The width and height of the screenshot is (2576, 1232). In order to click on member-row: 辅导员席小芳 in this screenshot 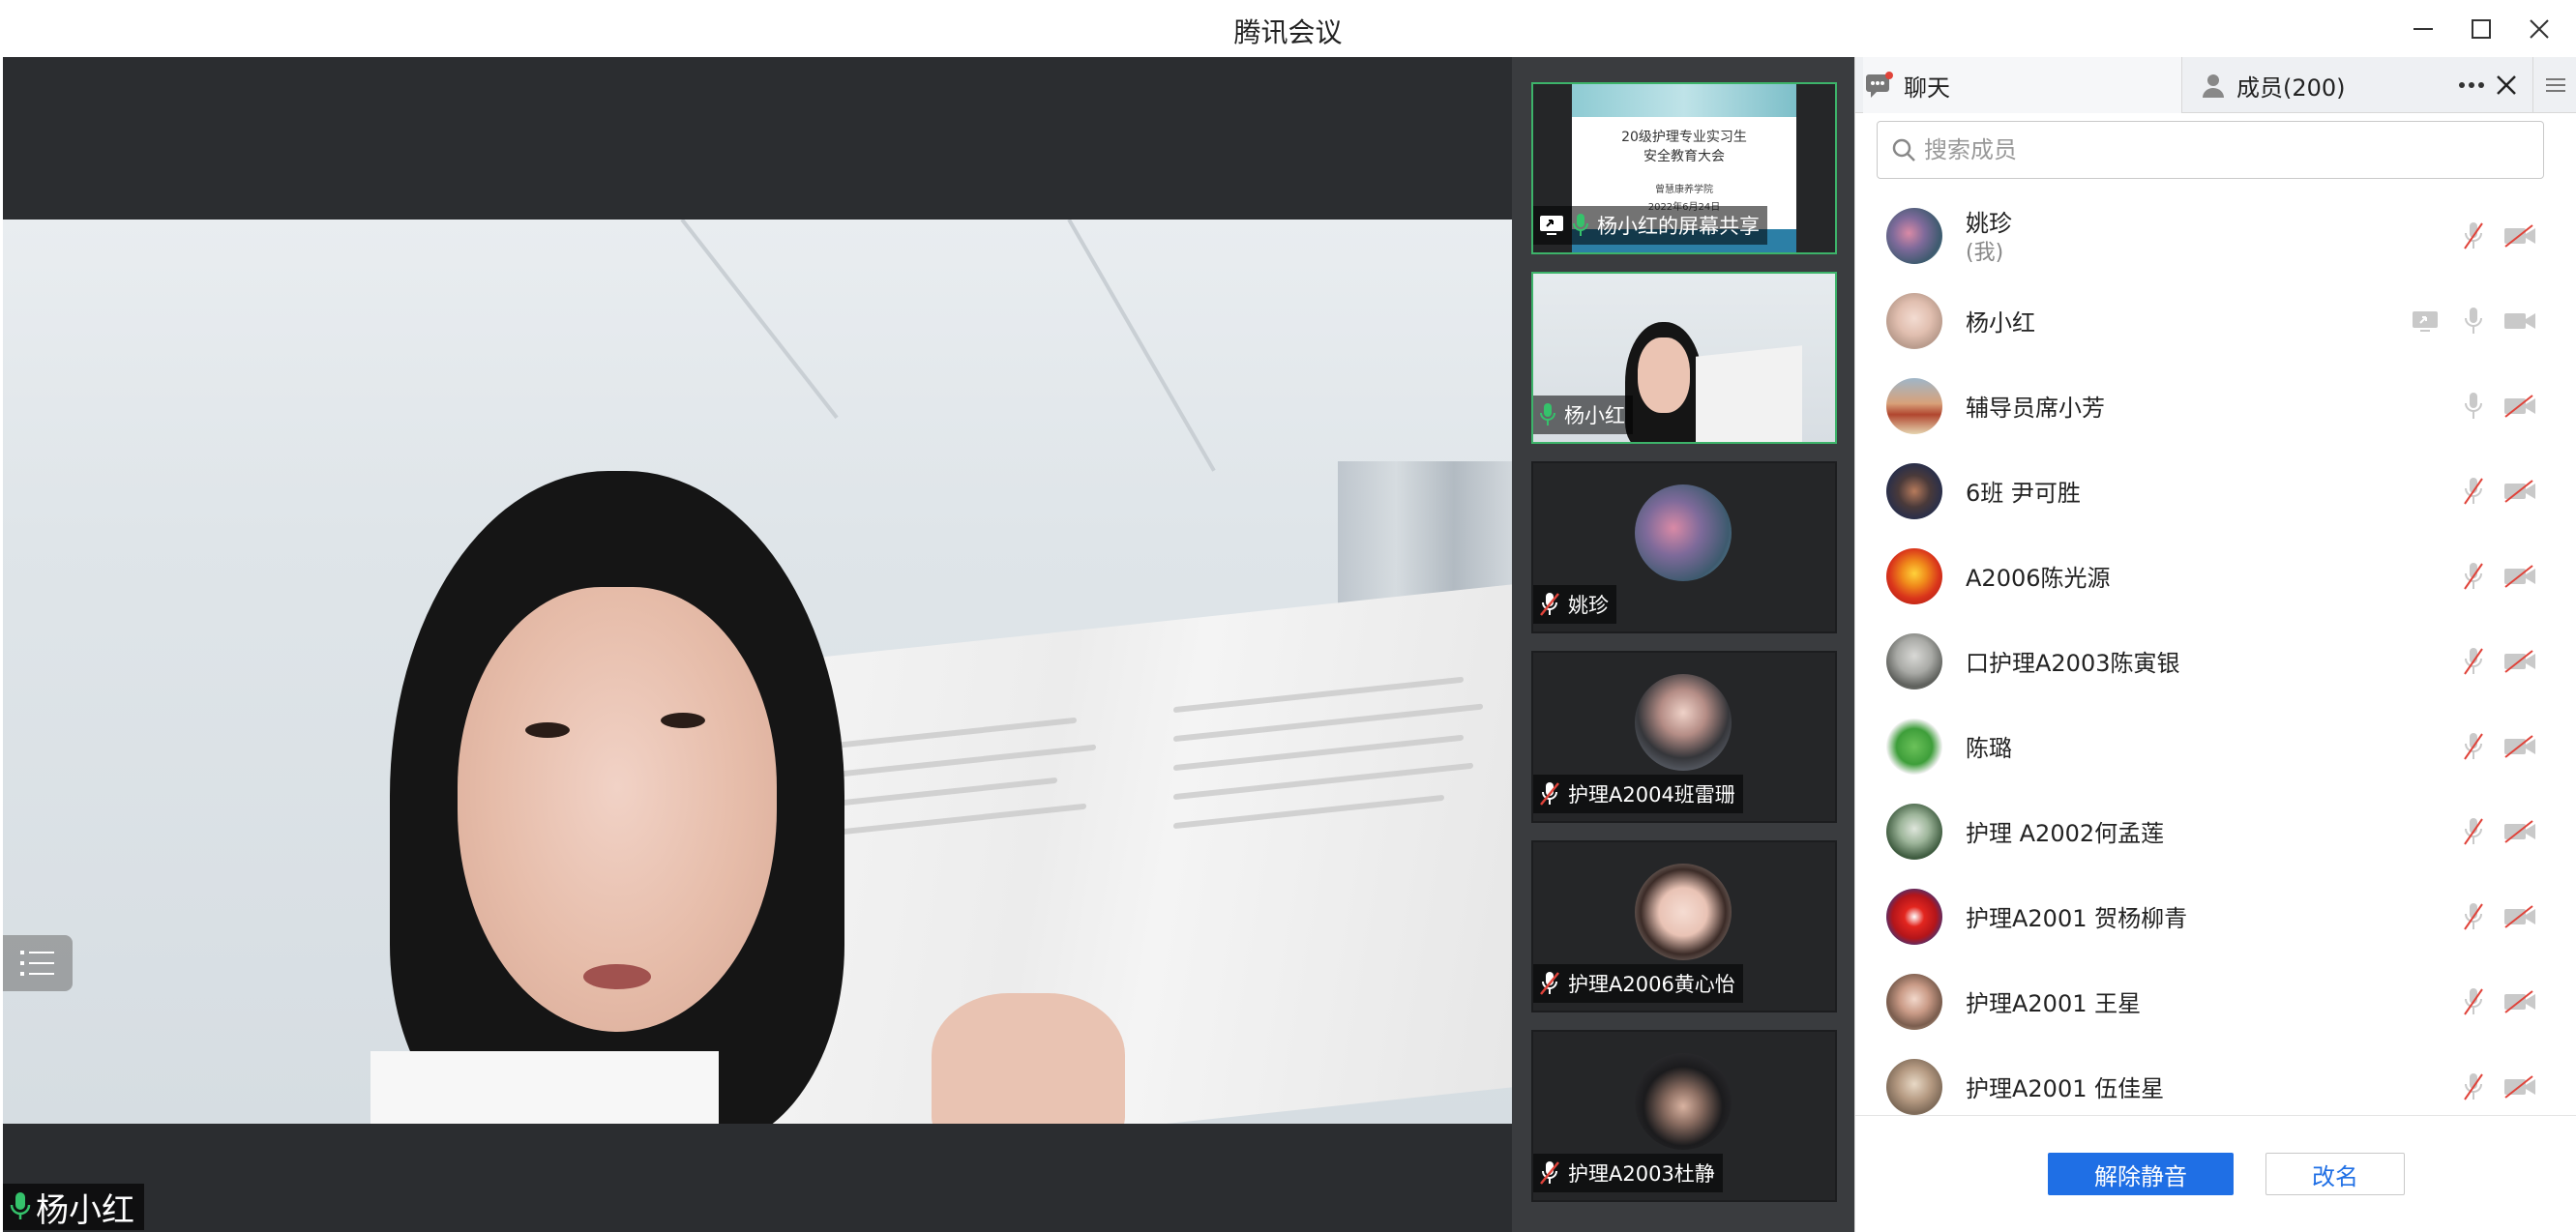, I will do `click(2215, 406)`.